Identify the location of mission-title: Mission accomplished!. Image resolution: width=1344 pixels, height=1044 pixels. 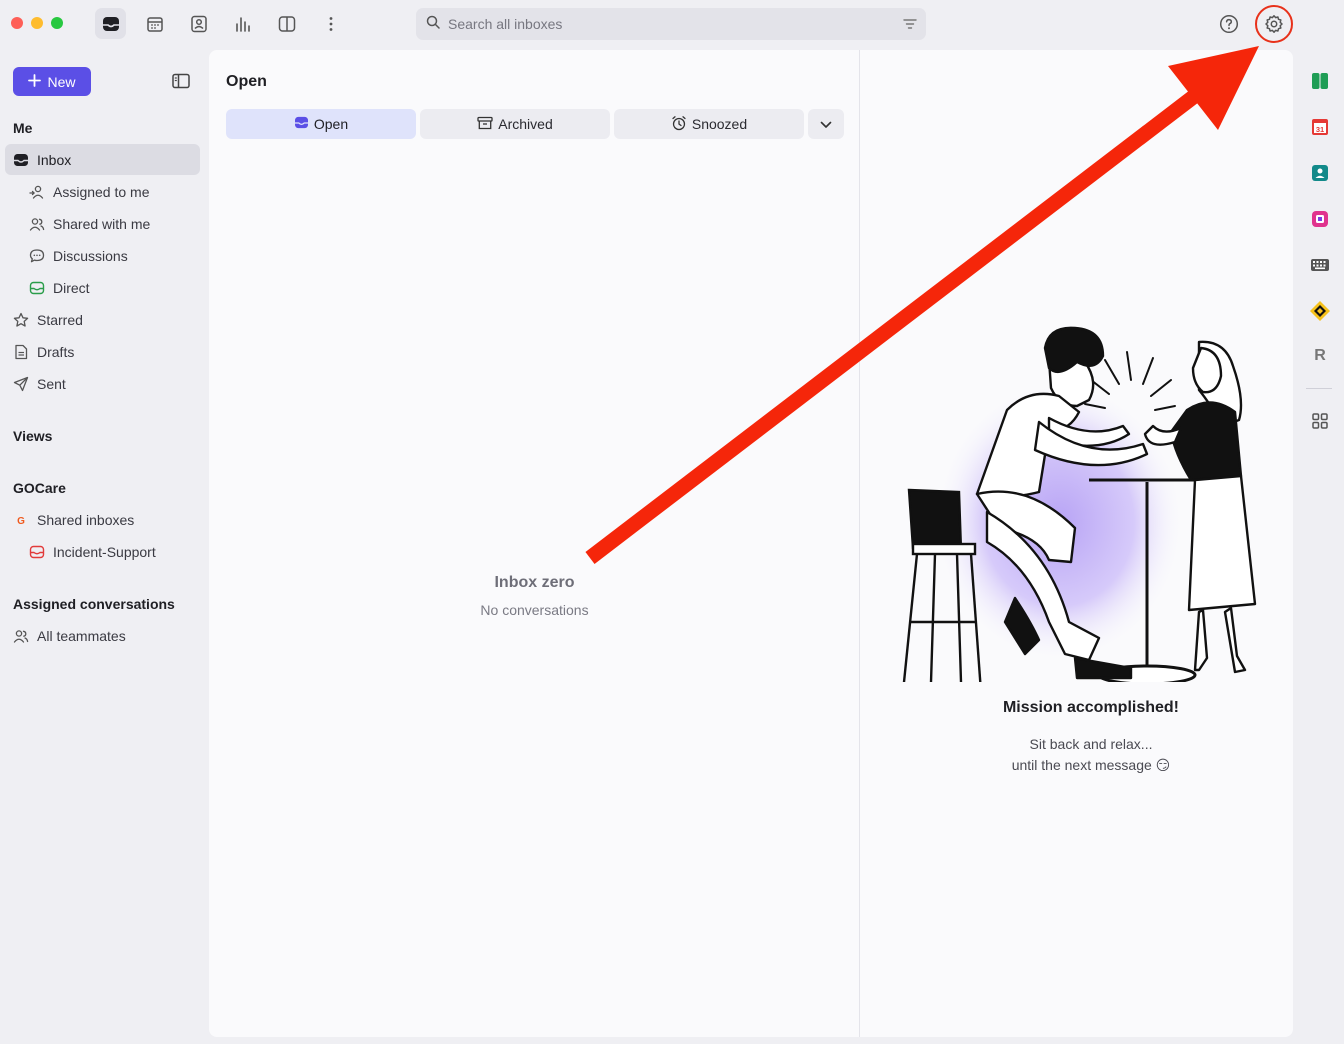
(1091, 707).